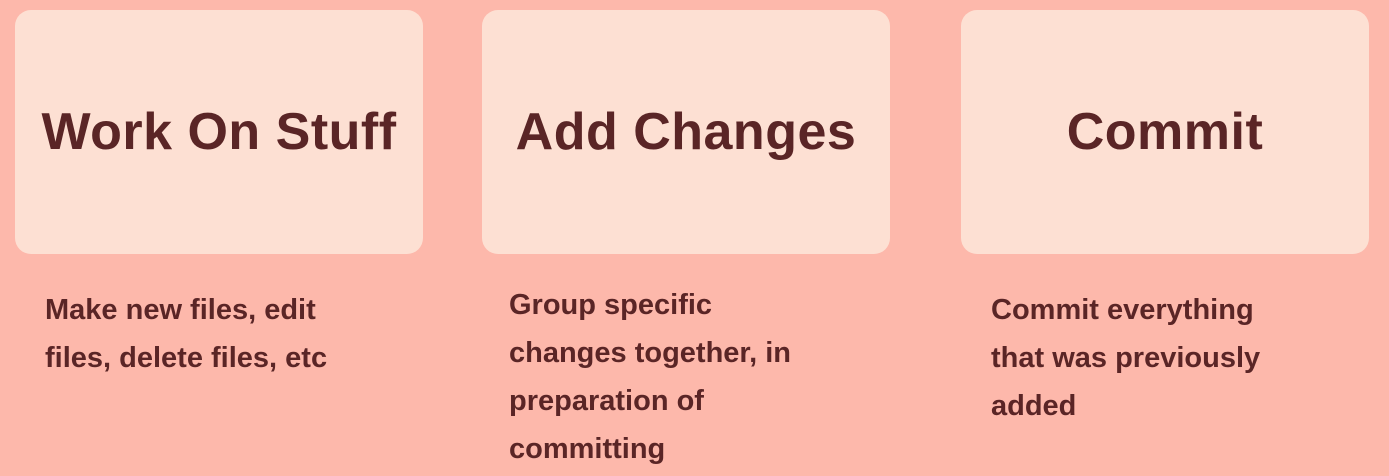 The height and width of the screenshot is (476, 1389). I want to click on description-line: files, delete files, etc, so click(186, 358).